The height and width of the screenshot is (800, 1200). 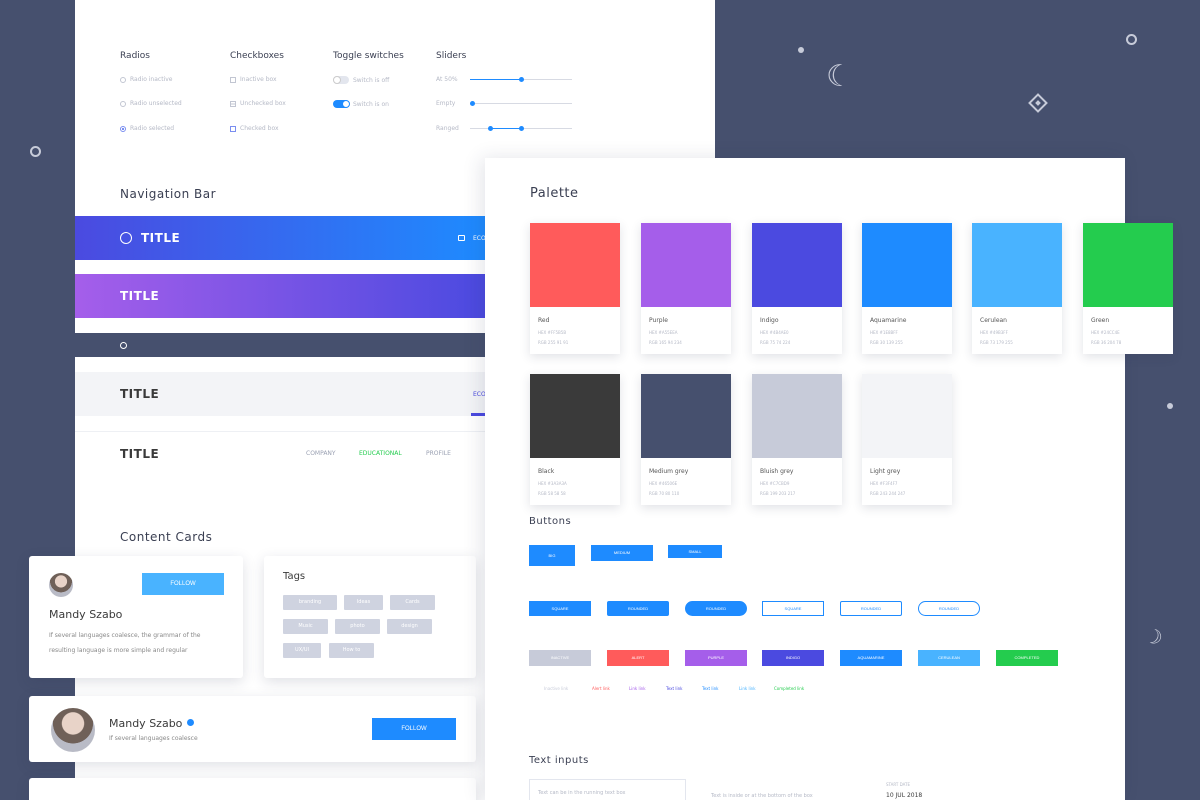 What do you see at coordinates (637, 688) in the screenshot?
I see `text-button-purple: Link link` at bounding box center [637, 688].